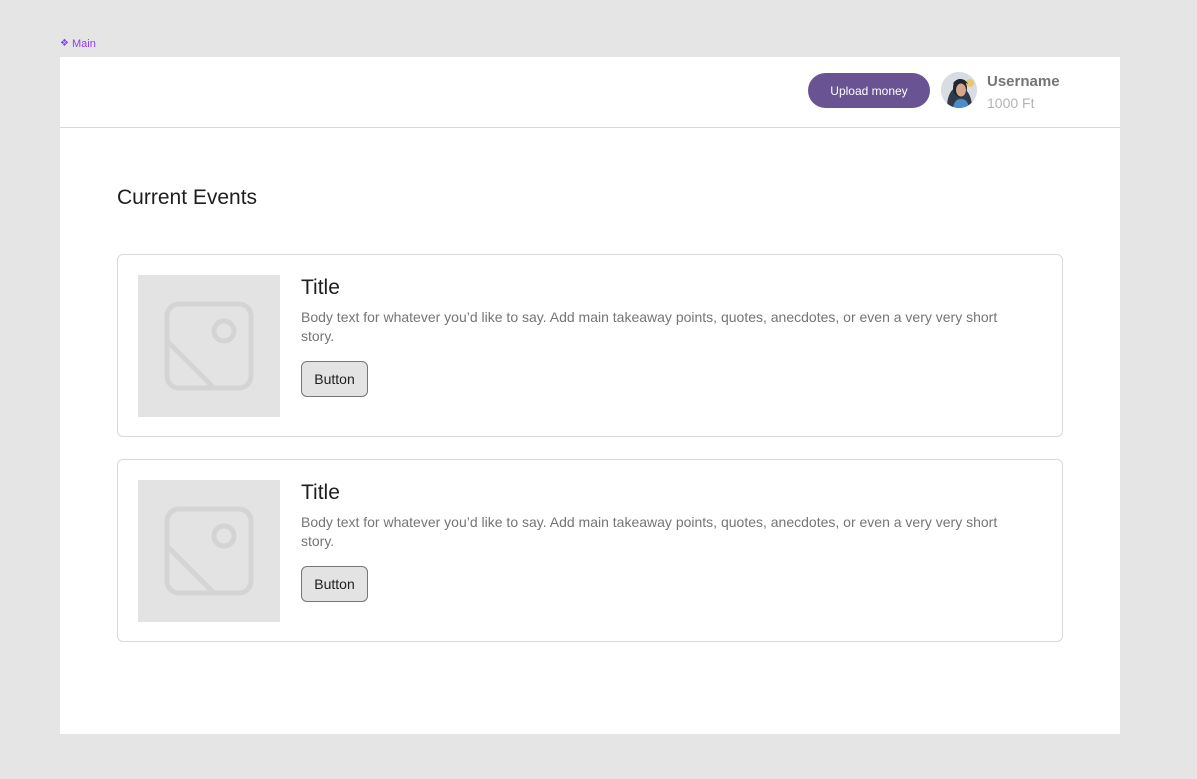  What do you see at coordinates (83, 44) in the screenshot?
I see `frame-label-text: Main` at bounding box center [83, 44].